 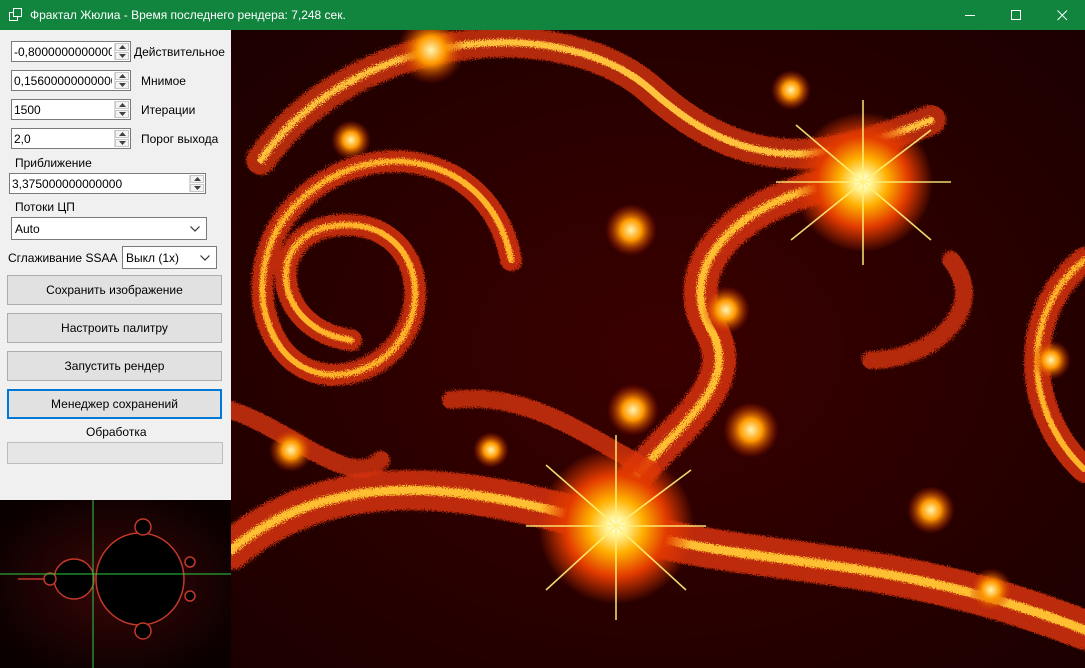 I want to click on real-part-value: -0,800000000000000, so click(x=63, y=52).